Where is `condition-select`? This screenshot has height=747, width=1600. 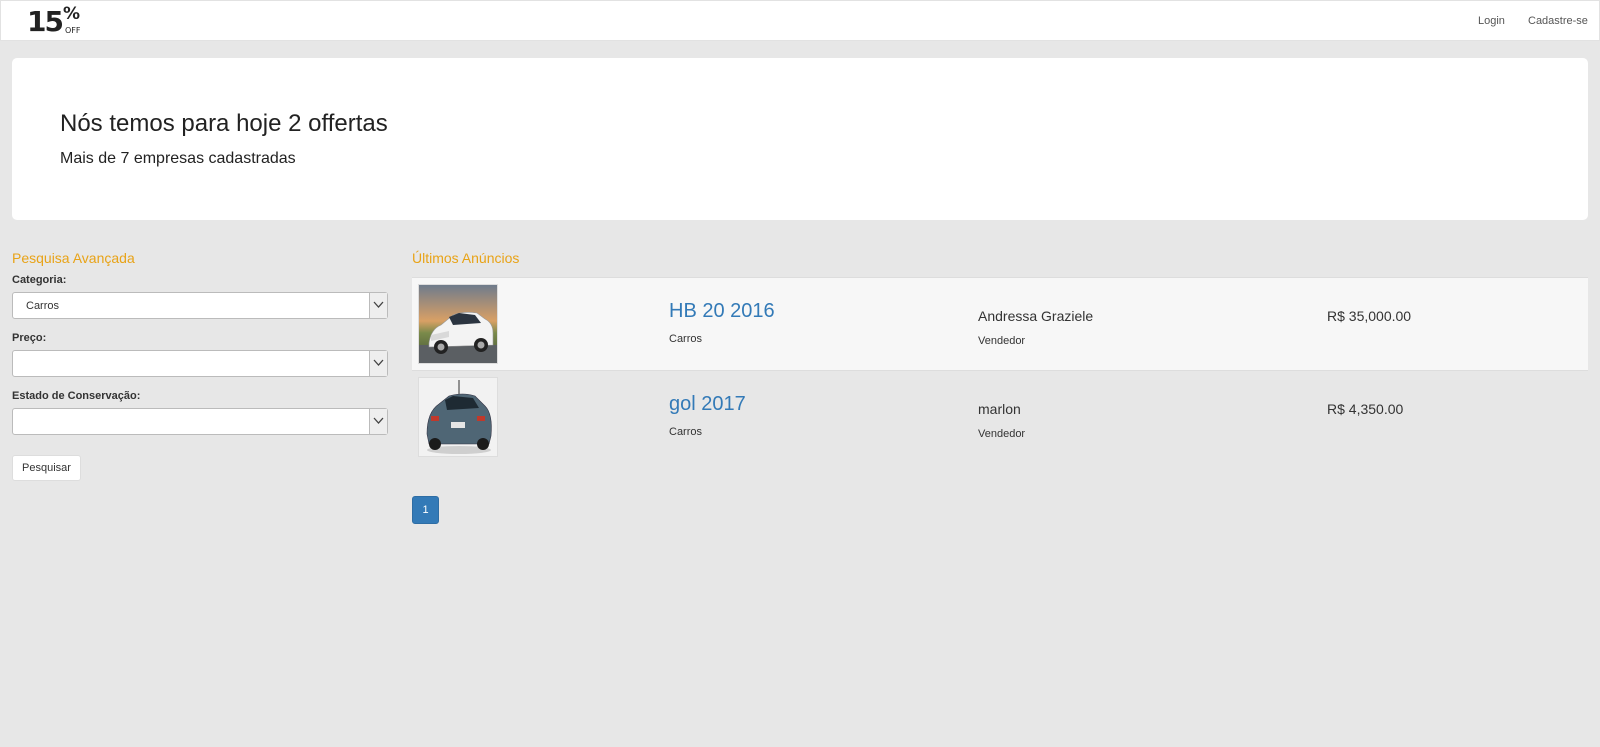
condition-select is located at coordinates (200, 421).